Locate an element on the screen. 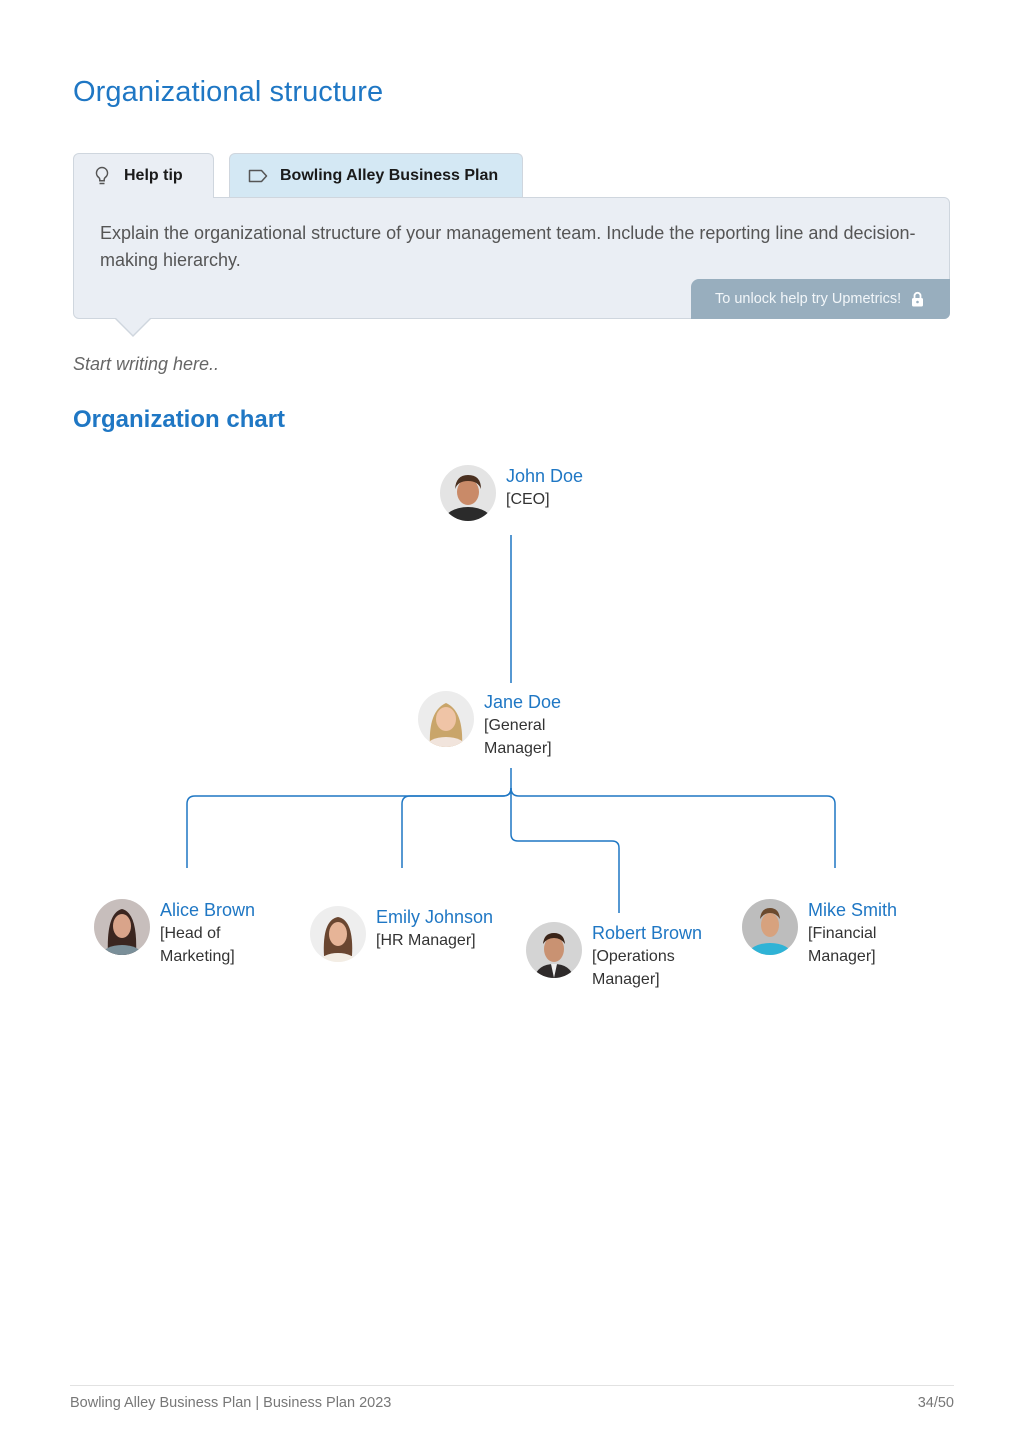  unlock-help-button: To unlock help try Upmetrics! is located at coordinates (820, 299).